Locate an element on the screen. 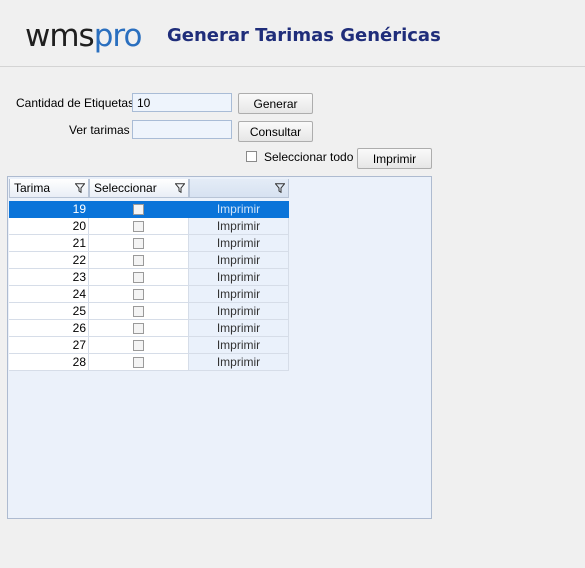 The image size is (585, 568). wmspro-logo: wmspro is located at coordinates (84, 36).